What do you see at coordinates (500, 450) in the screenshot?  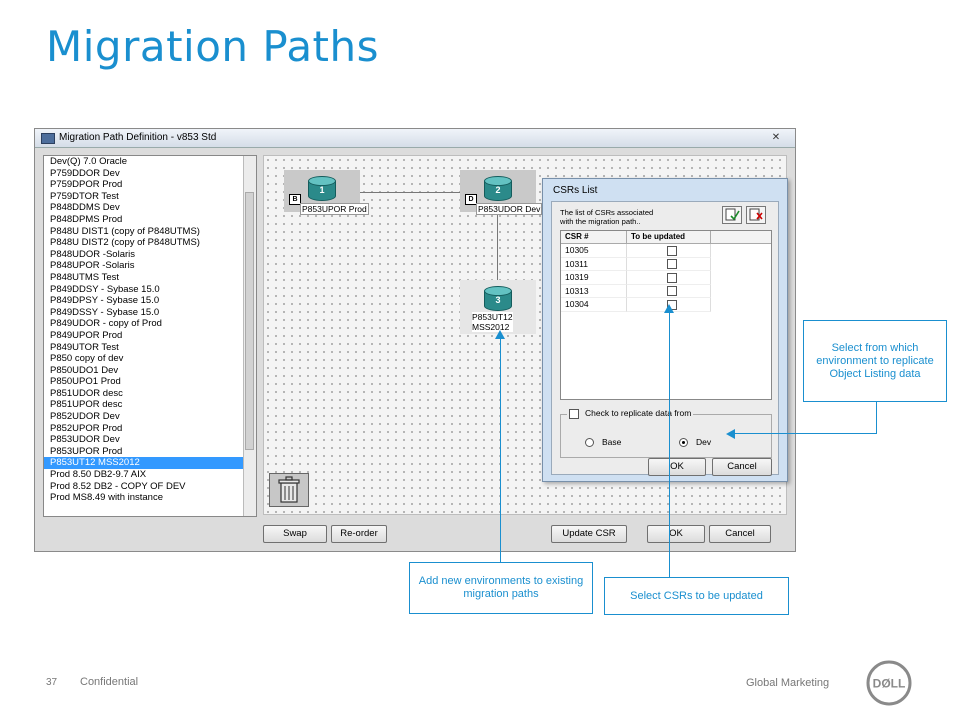 I see `leader-add-env` at bounding box center [500, 450].